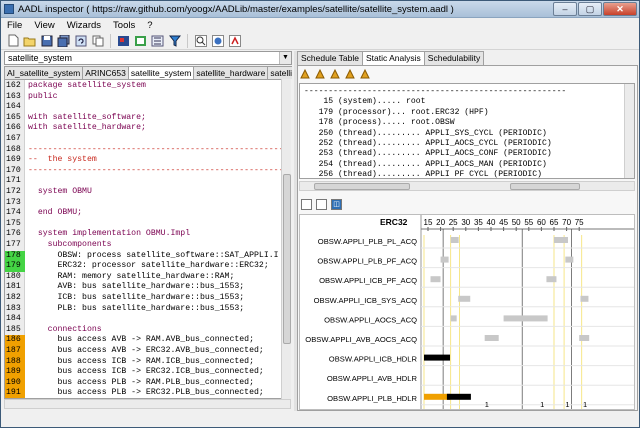  I want to click on line-number: 172, so click(13, 191).